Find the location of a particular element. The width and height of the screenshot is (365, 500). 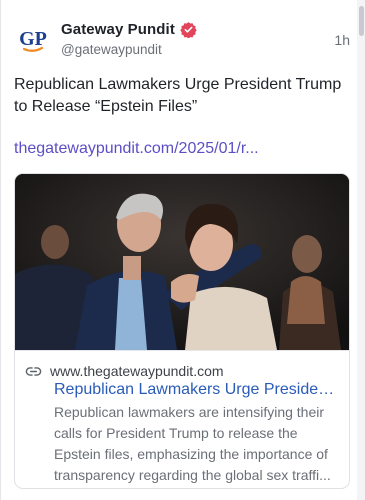

gateway-pundit-logo-icon: GP is located at coordinates (33, 40).